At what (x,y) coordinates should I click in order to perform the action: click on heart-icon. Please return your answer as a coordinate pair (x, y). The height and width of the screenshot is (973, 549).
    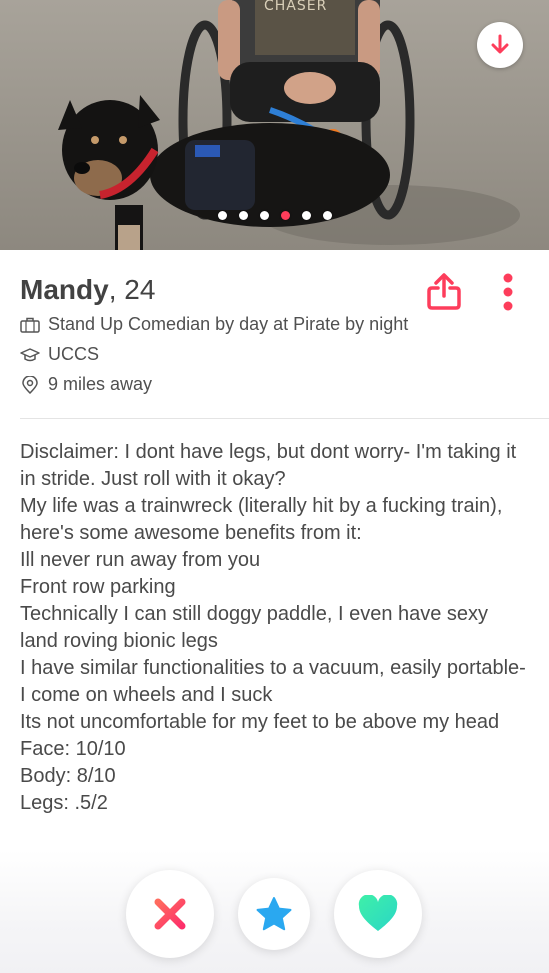
    Looking at the image, I should click on (378, 913).